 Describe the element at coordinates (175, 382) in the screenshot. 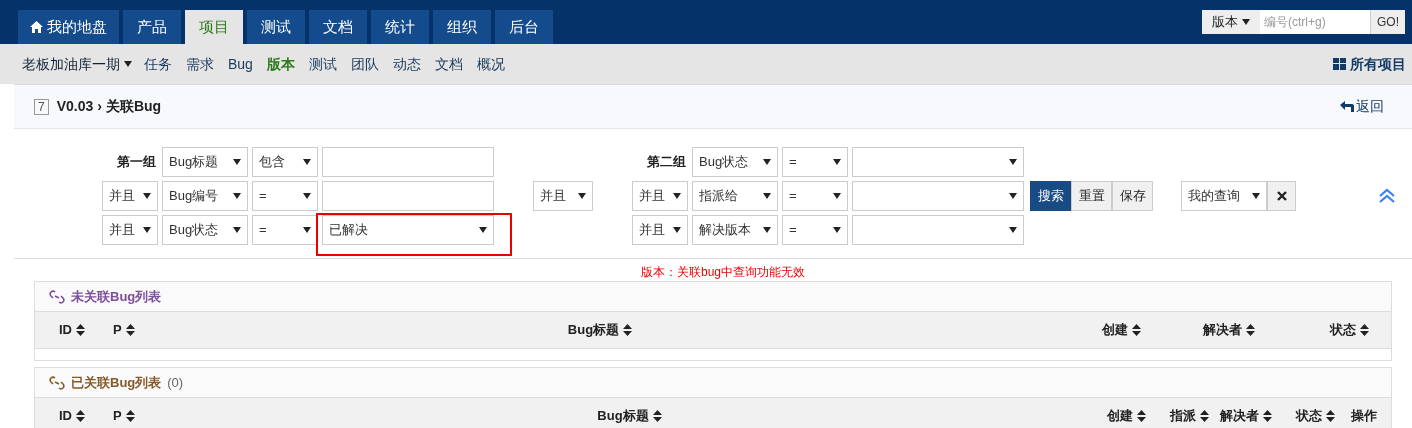

I see `list-count: (0)` at that location.